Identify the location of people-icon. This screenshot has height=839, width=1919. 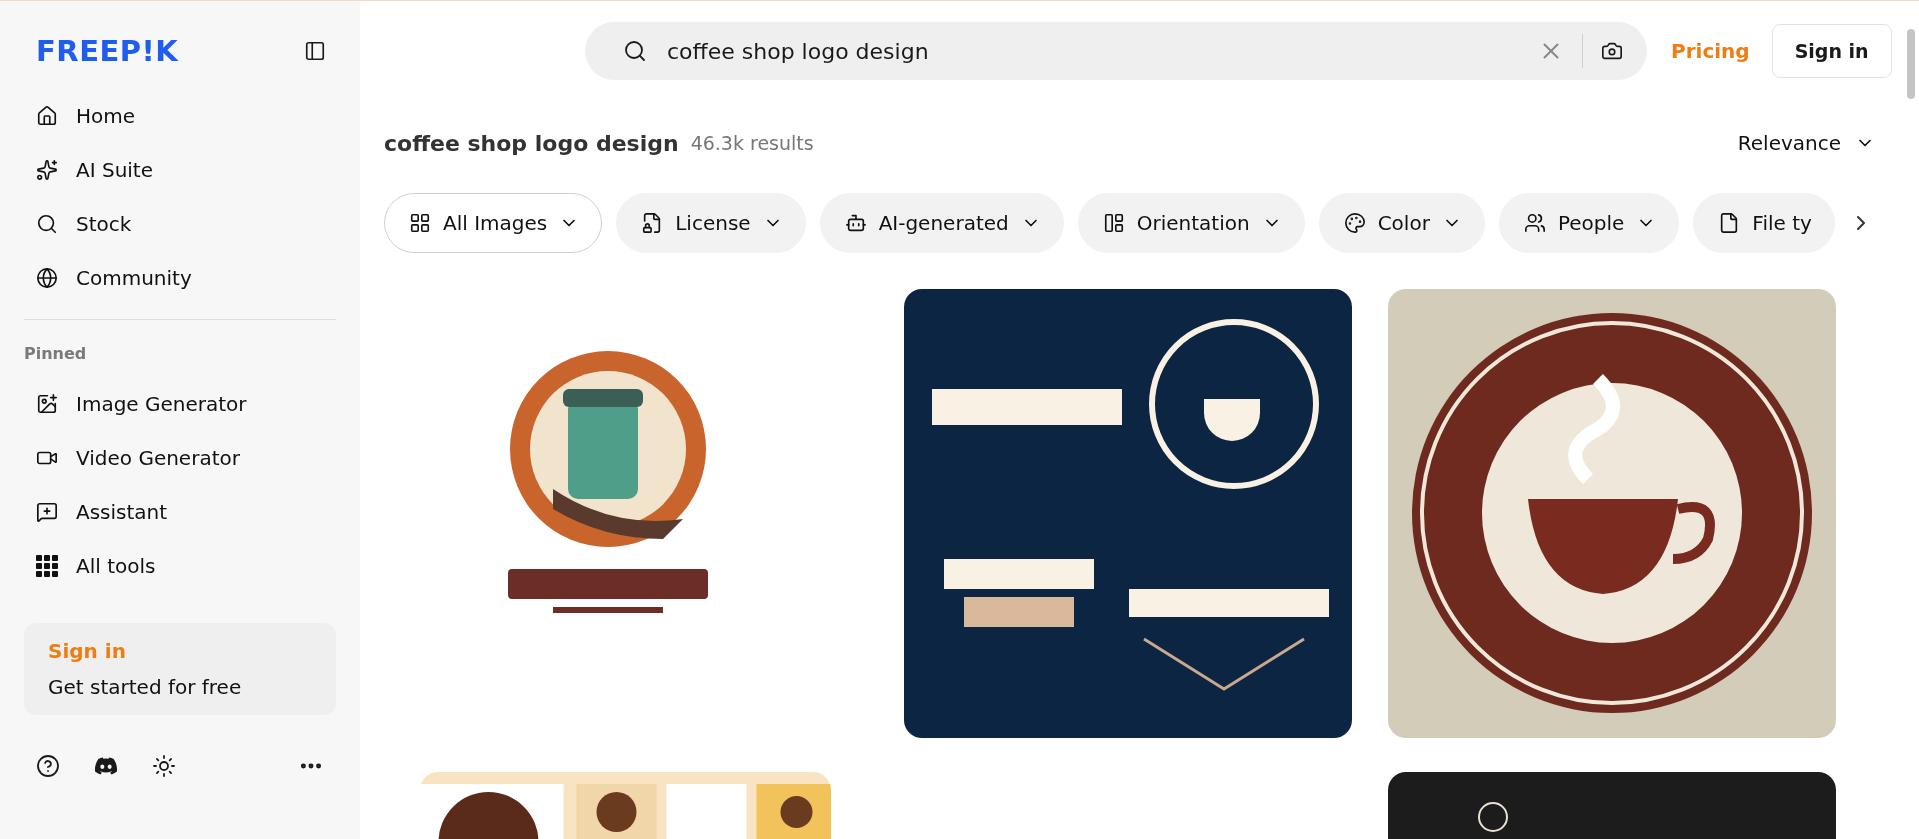
(1534, 223).